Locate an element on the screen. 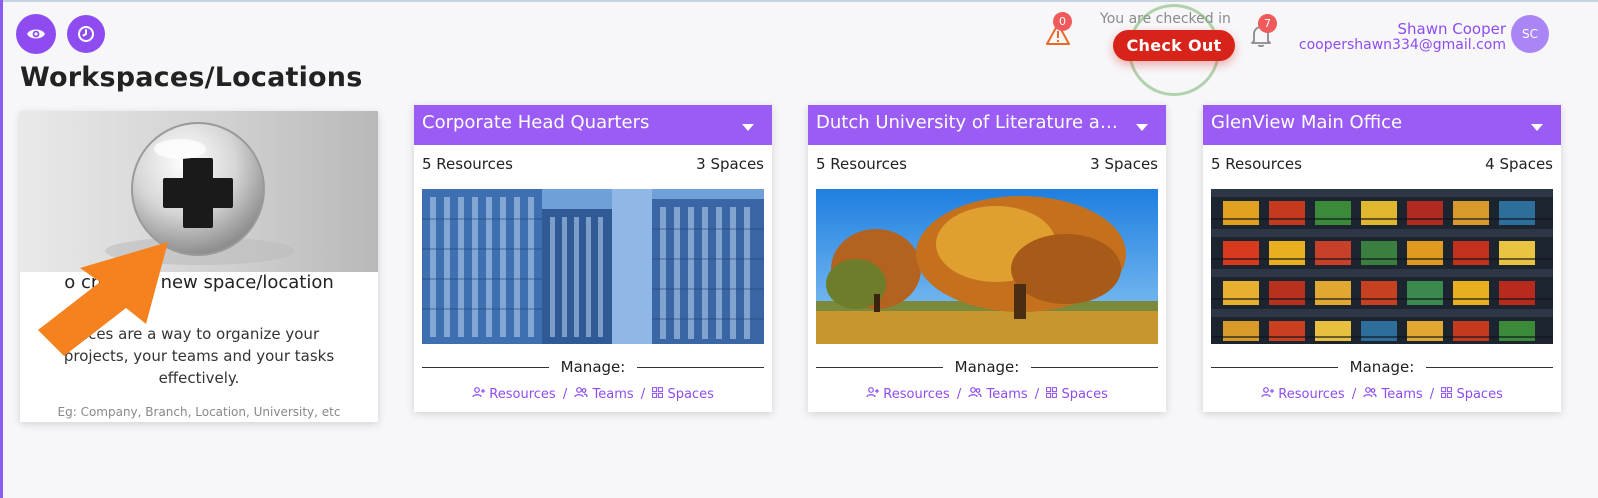  alerts-button: 0 is located at coordinates (1059, 31).